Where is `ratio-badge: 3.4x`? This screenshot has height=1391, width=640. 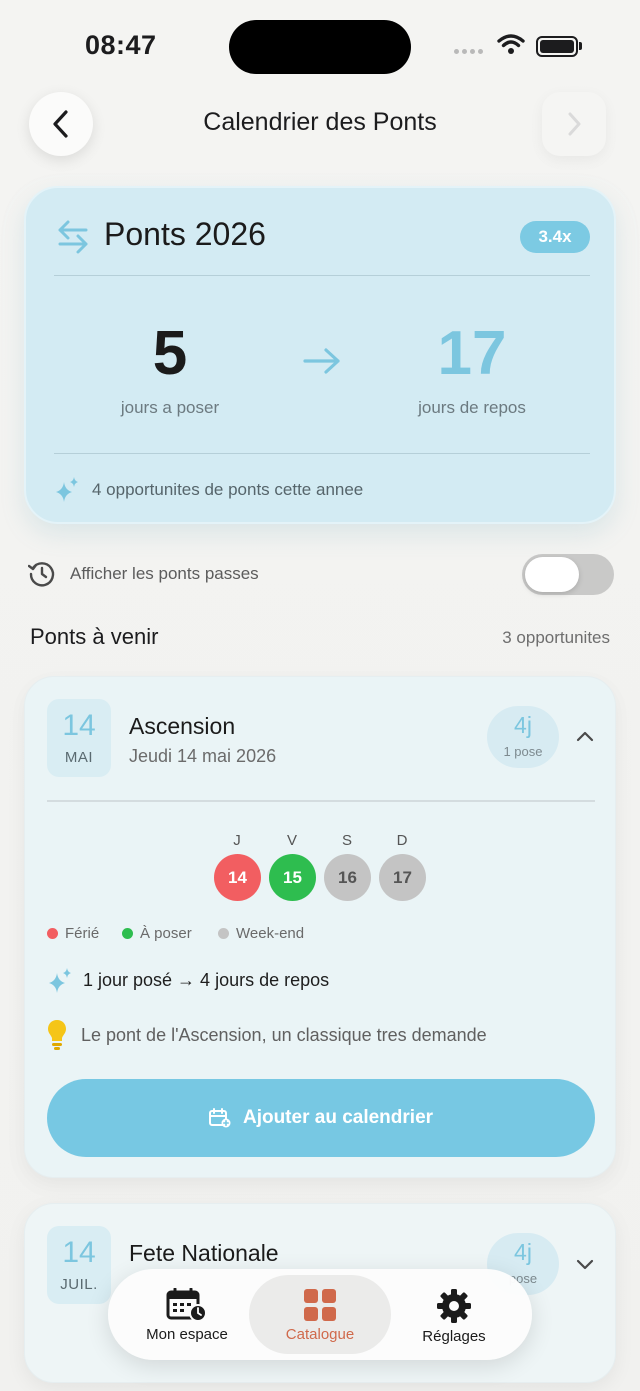 ratio-badge: 3.4x is located at coordinates (555, 237).